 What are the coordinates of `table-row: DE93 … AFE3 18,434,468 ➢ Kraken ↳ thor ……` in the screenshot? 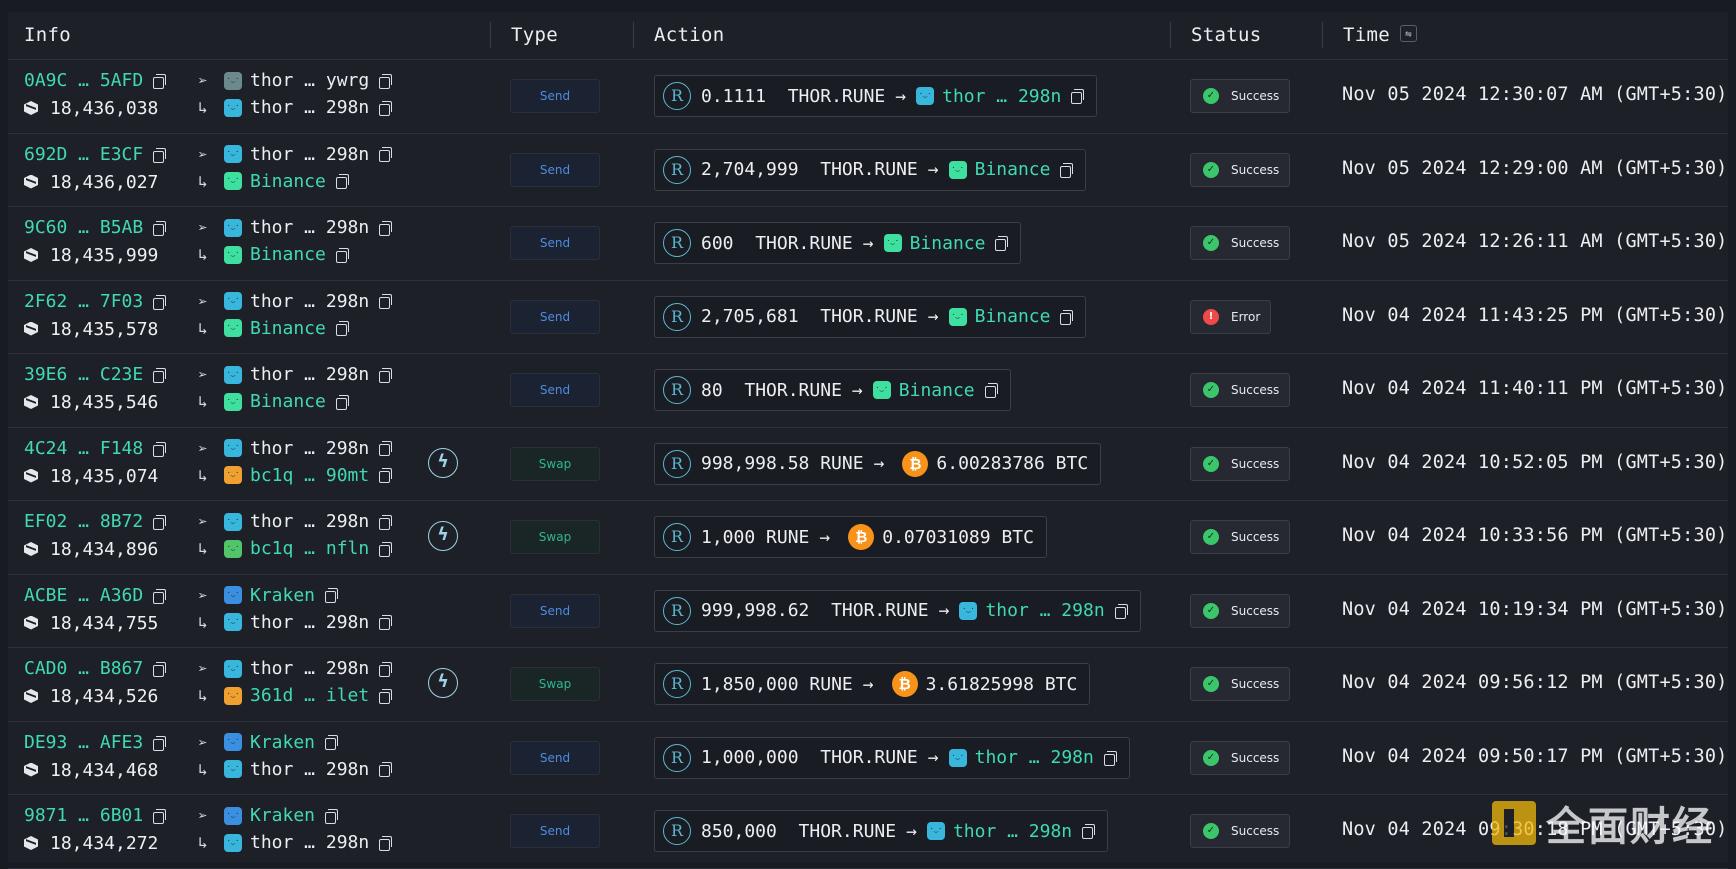 It's located at (868, 758).